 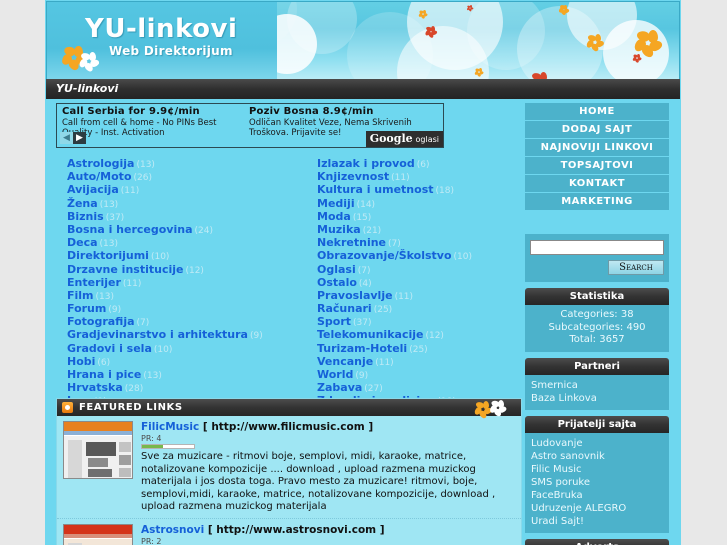 I want to click on google-ads-label: oglasi, so click(x=427, y=139).